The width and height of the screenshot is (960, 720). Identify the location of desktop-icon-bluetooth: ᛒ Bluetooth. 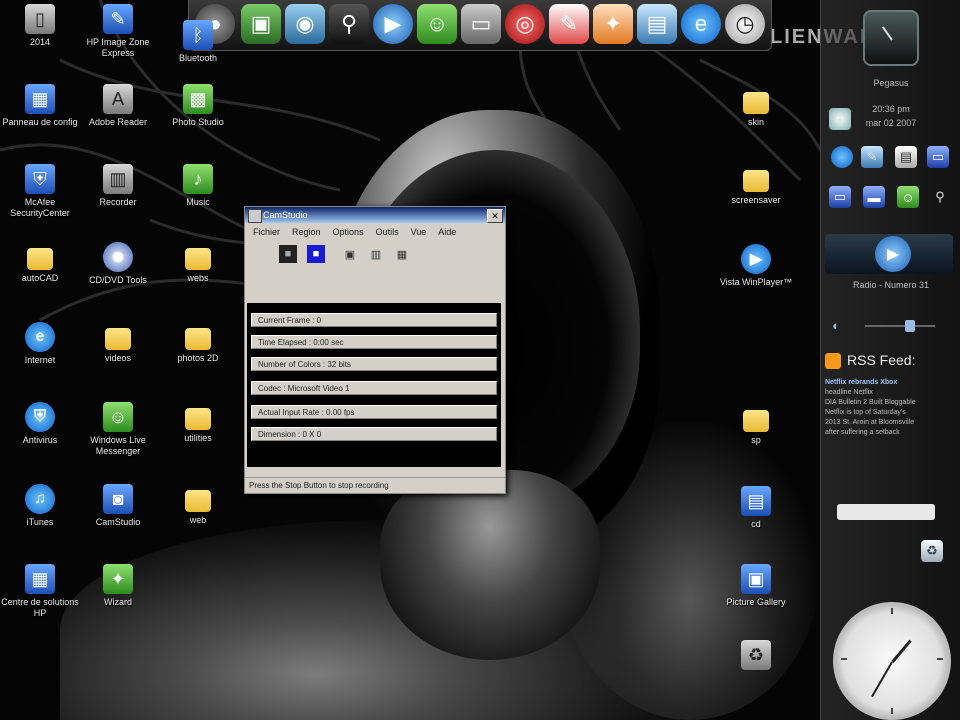
(198, 42).